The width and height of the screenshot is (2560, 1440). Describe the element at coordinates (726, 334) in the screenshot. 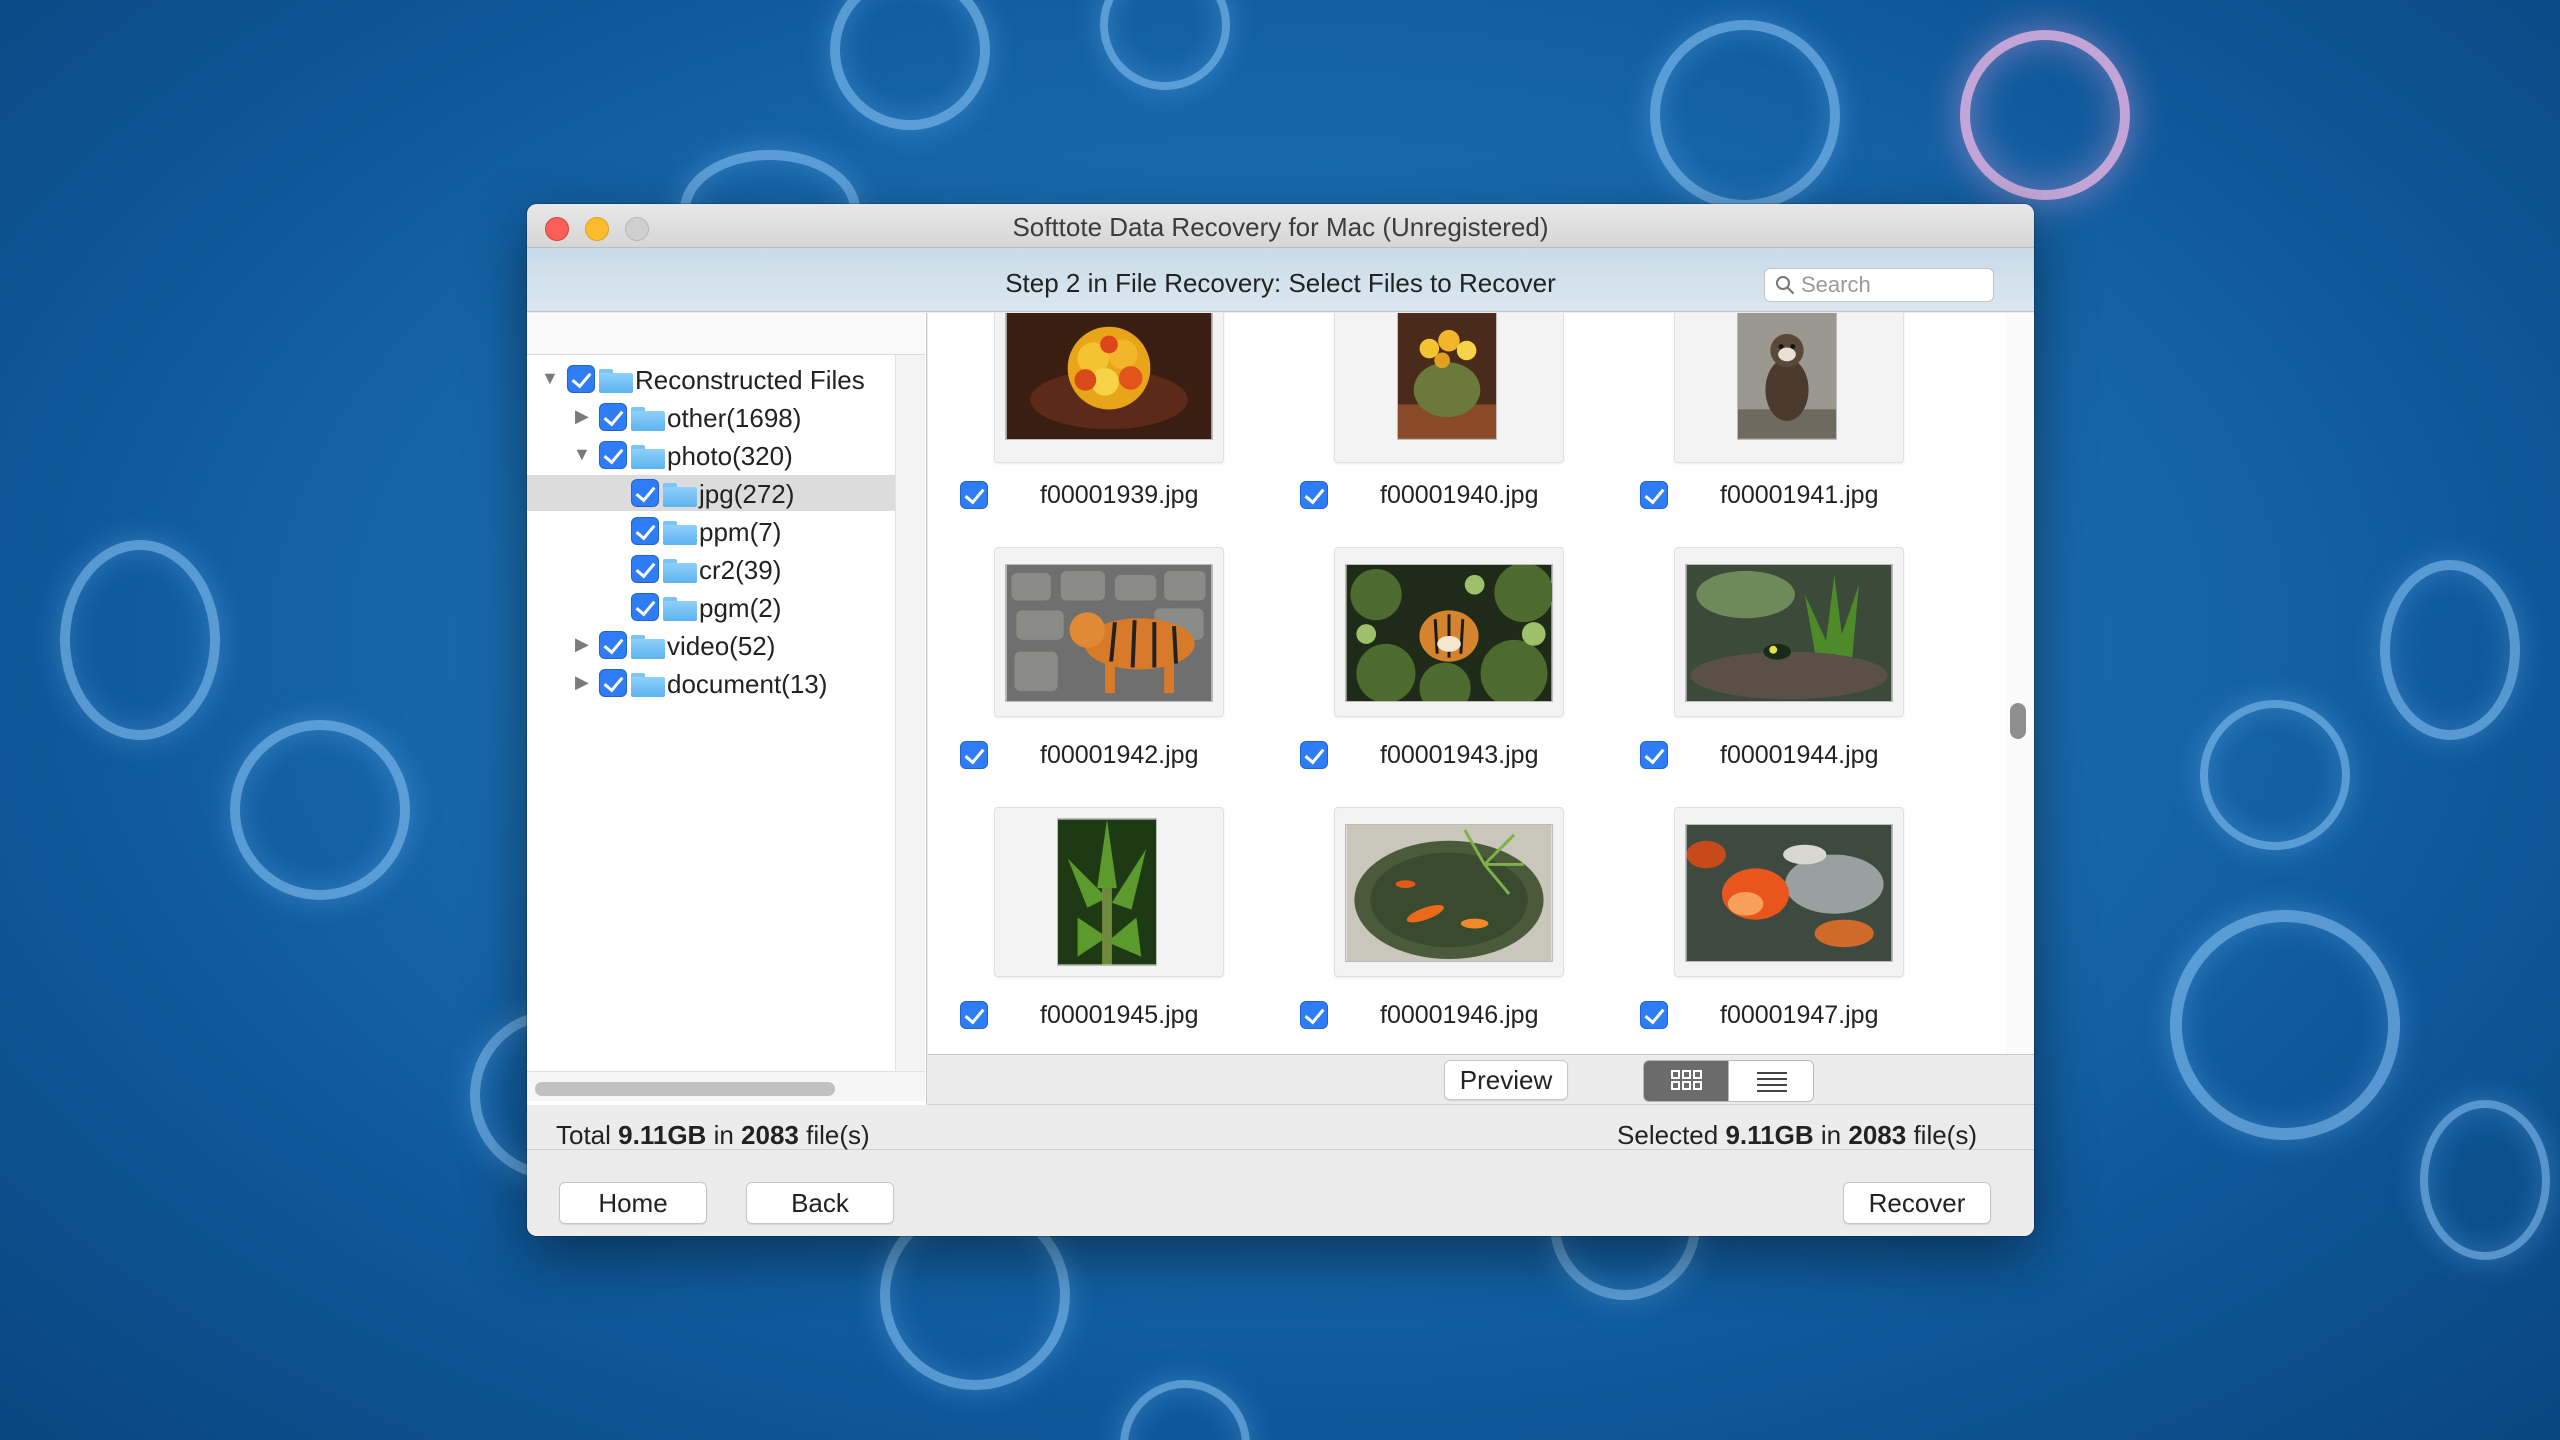

I see `tree-header` at that location.